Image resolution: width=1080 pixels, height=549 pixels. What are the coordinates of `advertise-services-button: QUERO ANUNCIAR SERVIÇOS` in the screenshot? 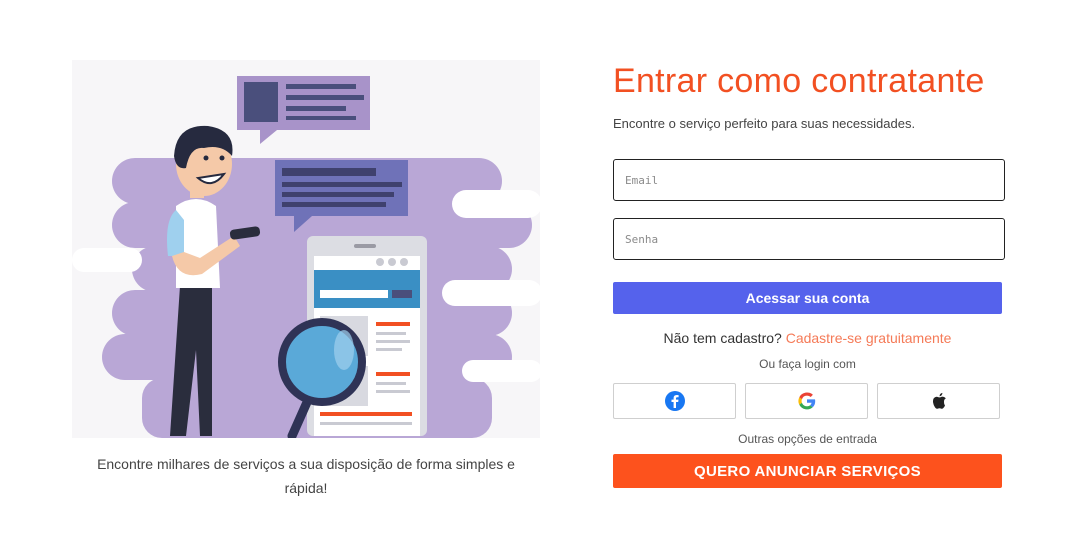 It's located at (807, 471).